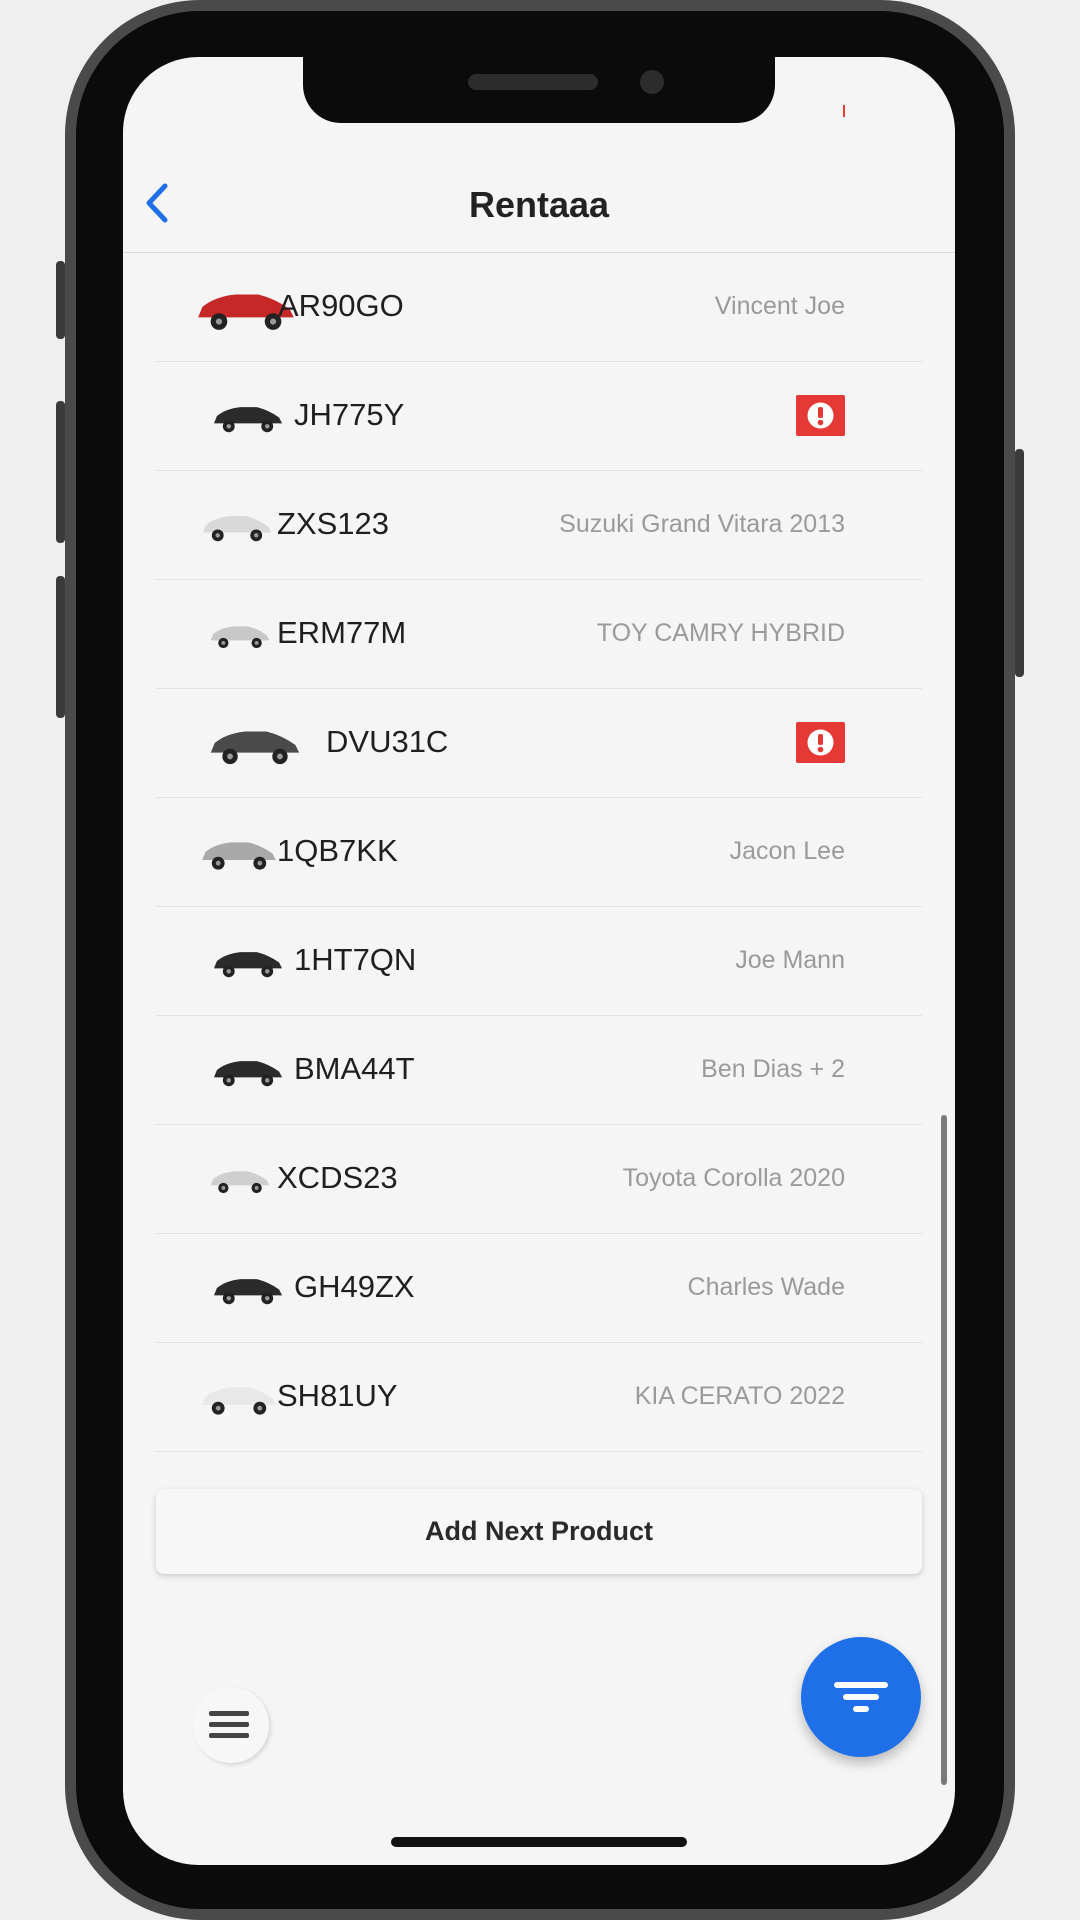  Describe the element at coordinates (739, 1396) in the screenshot. I see `vehicle-subtitle: KIA CERATO 2022` at that location.